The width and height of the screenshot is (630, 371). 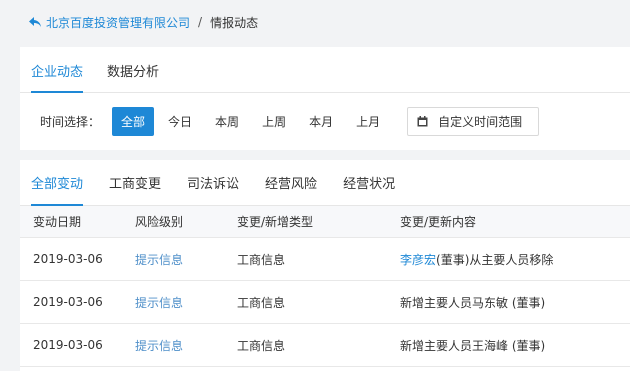 What do you see at coordinates (57, 70) in the screenshot?
I see `tab-company-news: 企业动态` at bounding box center [57, 70].